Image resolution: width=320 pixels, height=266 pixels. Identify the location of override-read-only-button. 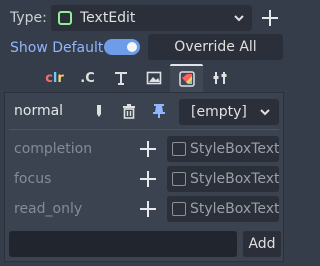
(148, 209).